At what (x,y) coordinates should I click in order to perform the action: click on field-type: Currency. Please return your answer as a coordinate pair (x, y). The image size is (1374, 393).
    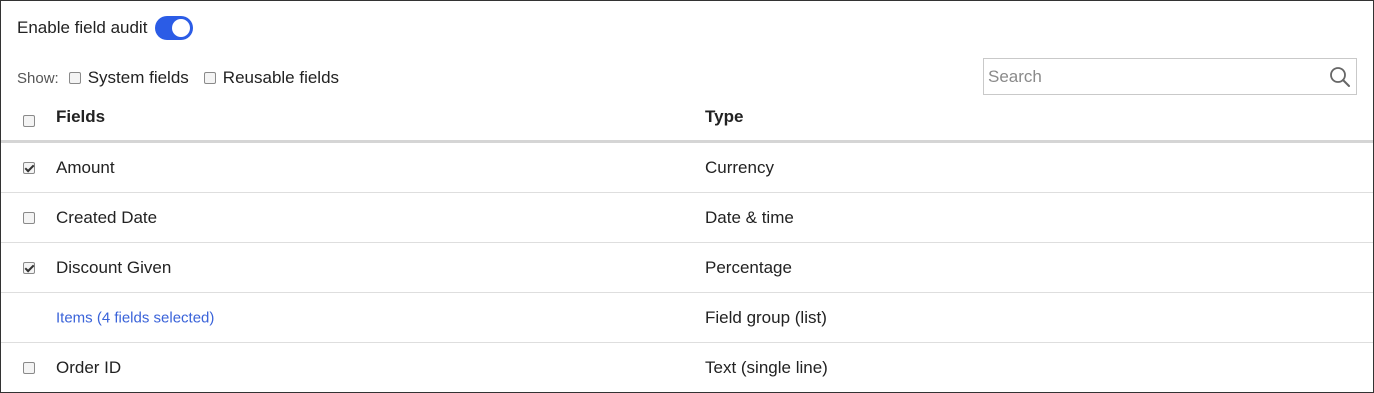
    Looking at the image, I should click on (739, 167).